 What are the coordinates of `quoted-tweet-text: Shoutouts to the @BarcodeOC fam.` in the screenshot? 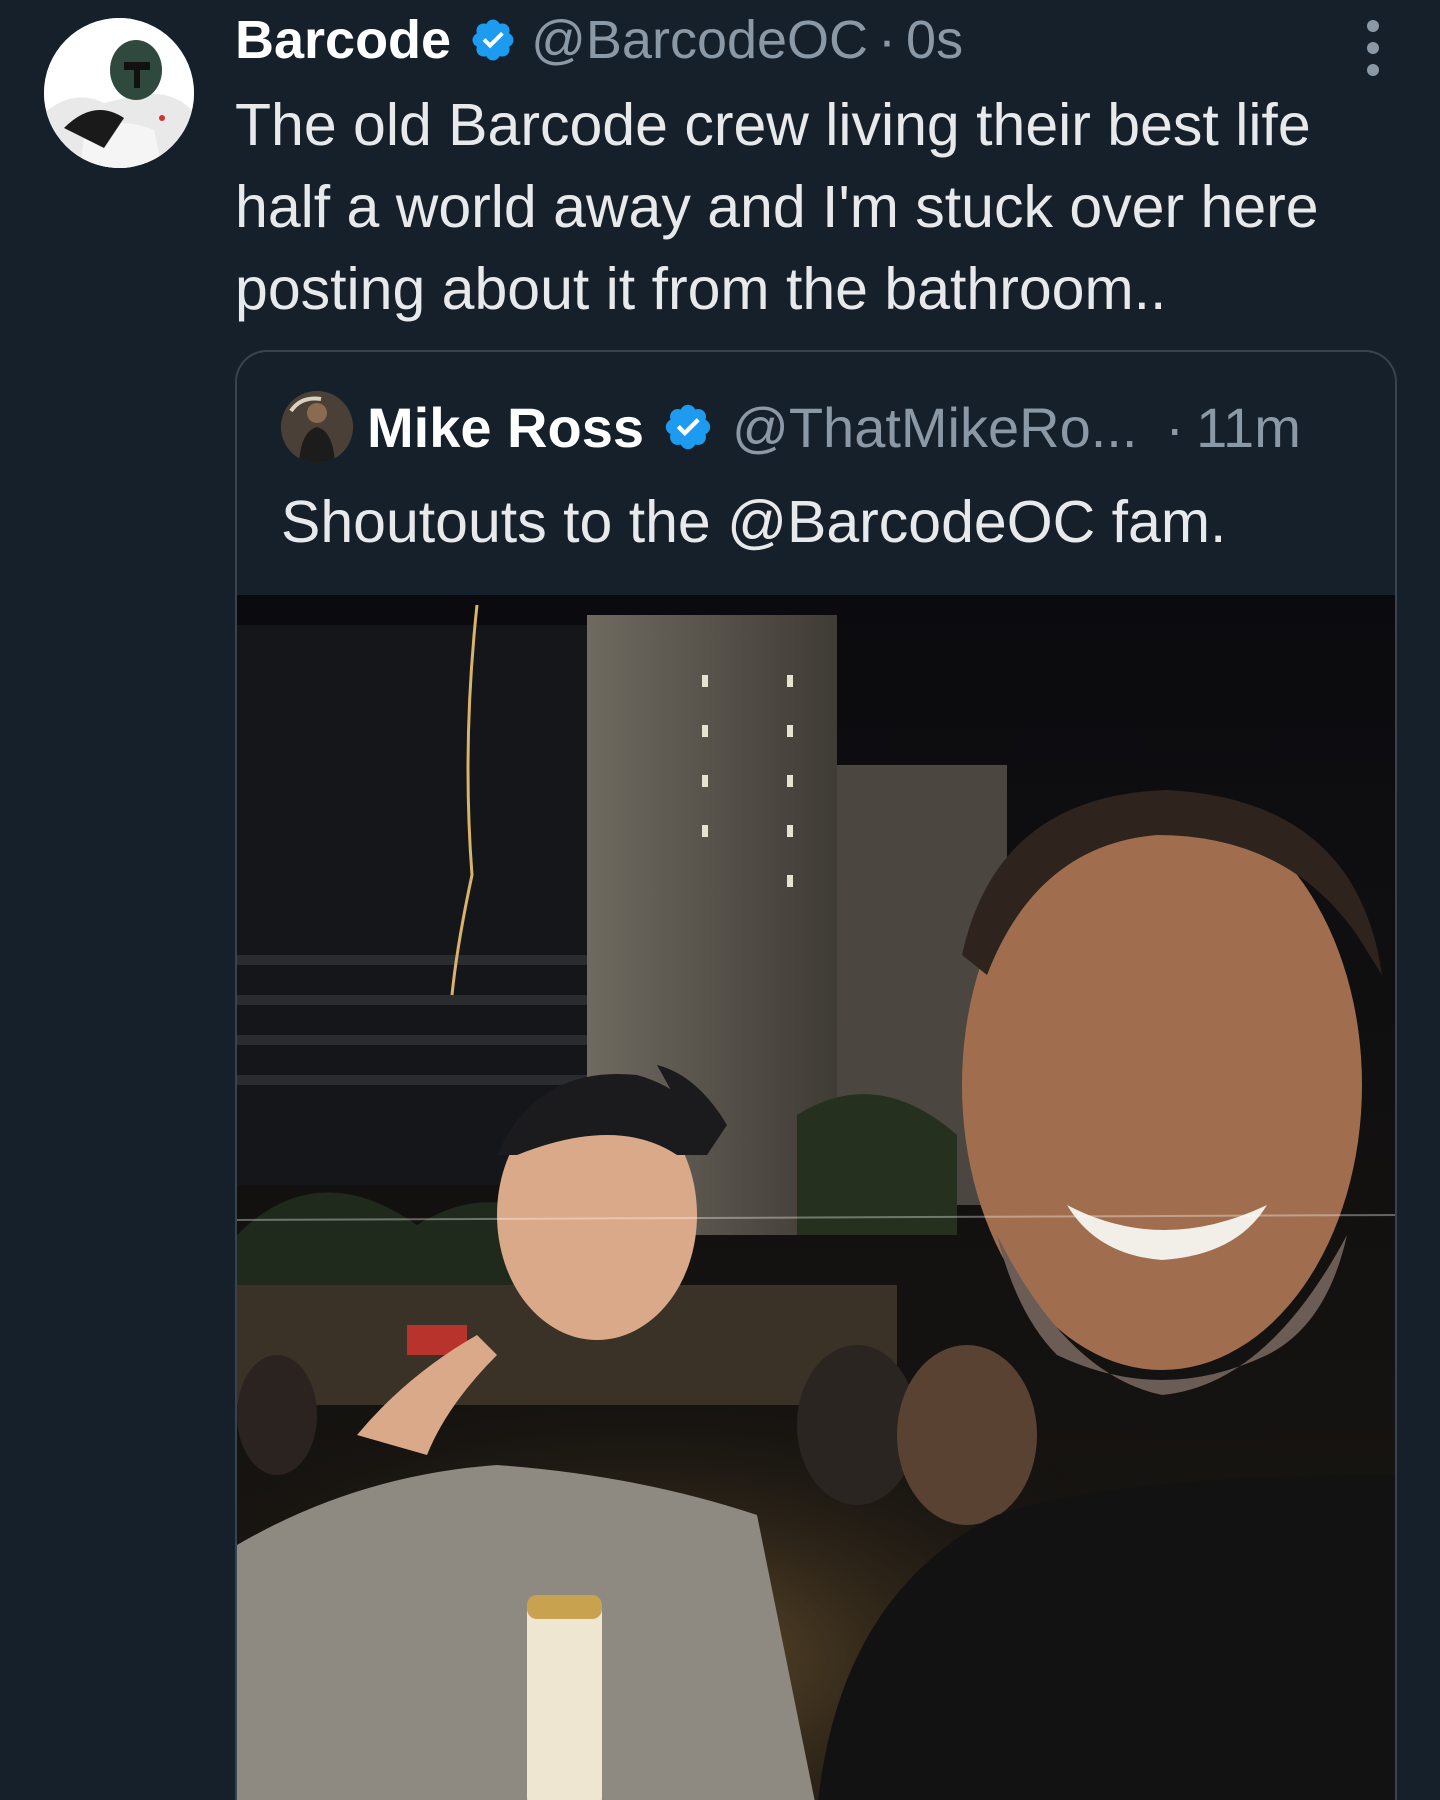 It's located at (754, 522).